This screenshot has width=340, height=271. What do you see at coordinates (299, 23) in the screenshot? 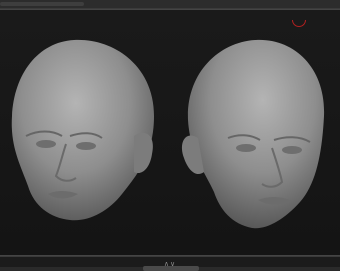
I see `status-indicator-icon` at bounding box center [299, 23].